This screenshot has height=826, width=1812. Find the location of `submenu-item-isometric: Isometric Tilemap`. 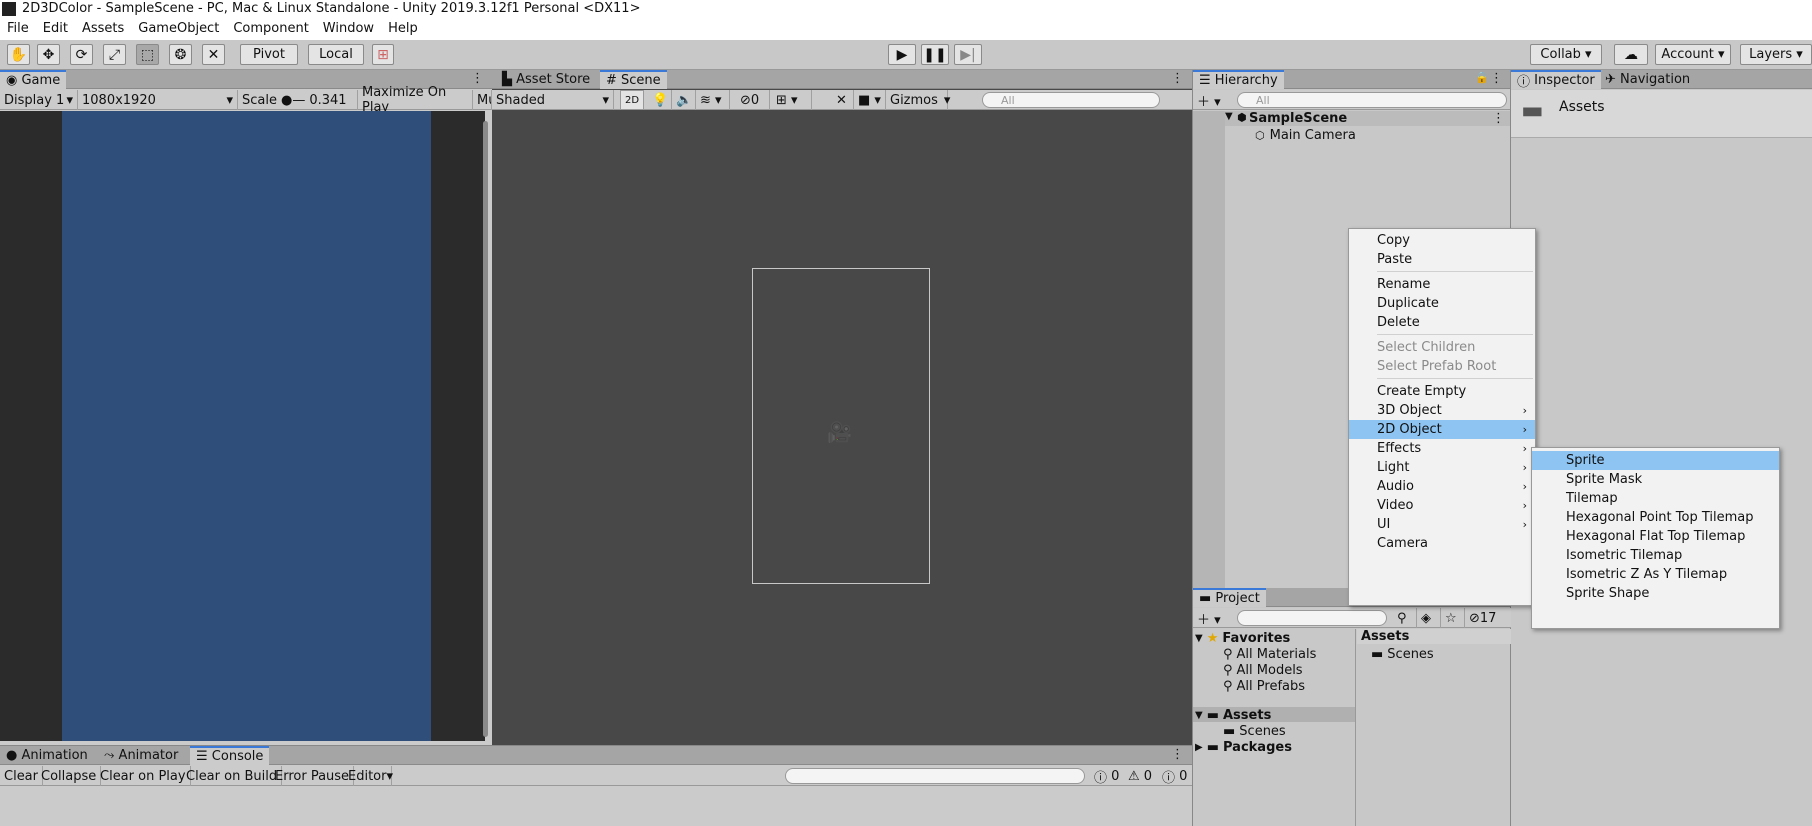

submenu-item-isometric: Isometric Tilemap is located at coordinates (1655, 555).